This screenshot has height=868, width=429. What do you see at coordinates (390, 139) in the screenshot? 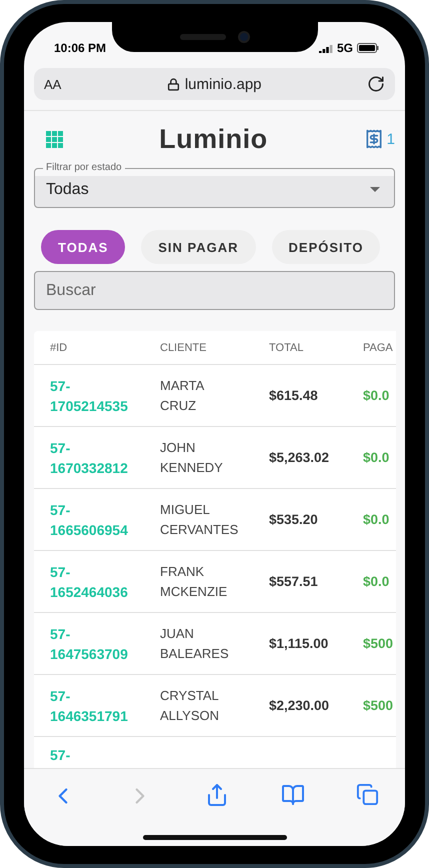
I see `receipt-count: 1` at bounding box center [390, 139].